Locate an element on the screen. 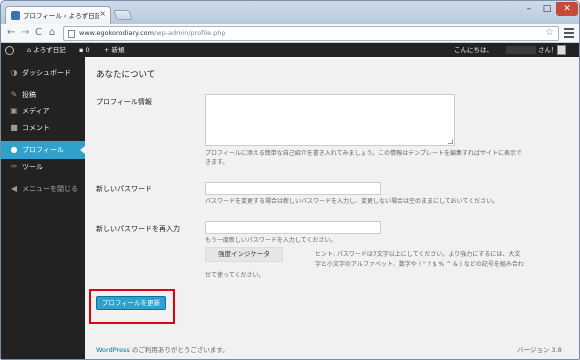 The width and height of the screenshot is (580, 360). sidebar-item-label: メニューを閉じる is located at coordinates (50, 189).